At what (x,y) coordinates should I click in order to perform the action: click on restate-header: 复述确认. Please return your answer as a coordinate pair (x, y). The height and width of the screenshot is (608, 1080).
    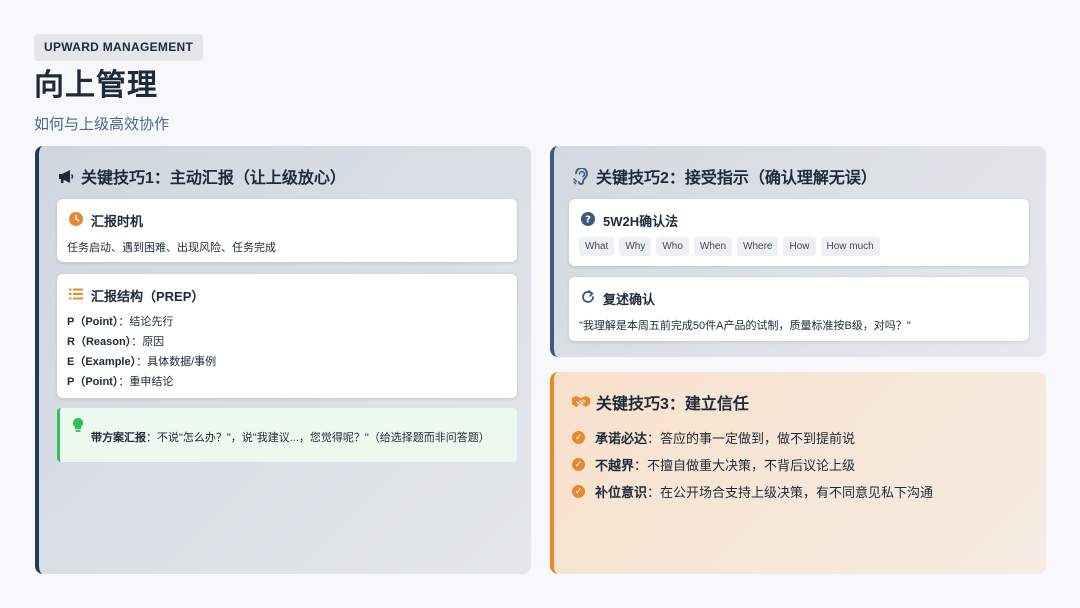
    Looking at the image, I should click on (618, 298).